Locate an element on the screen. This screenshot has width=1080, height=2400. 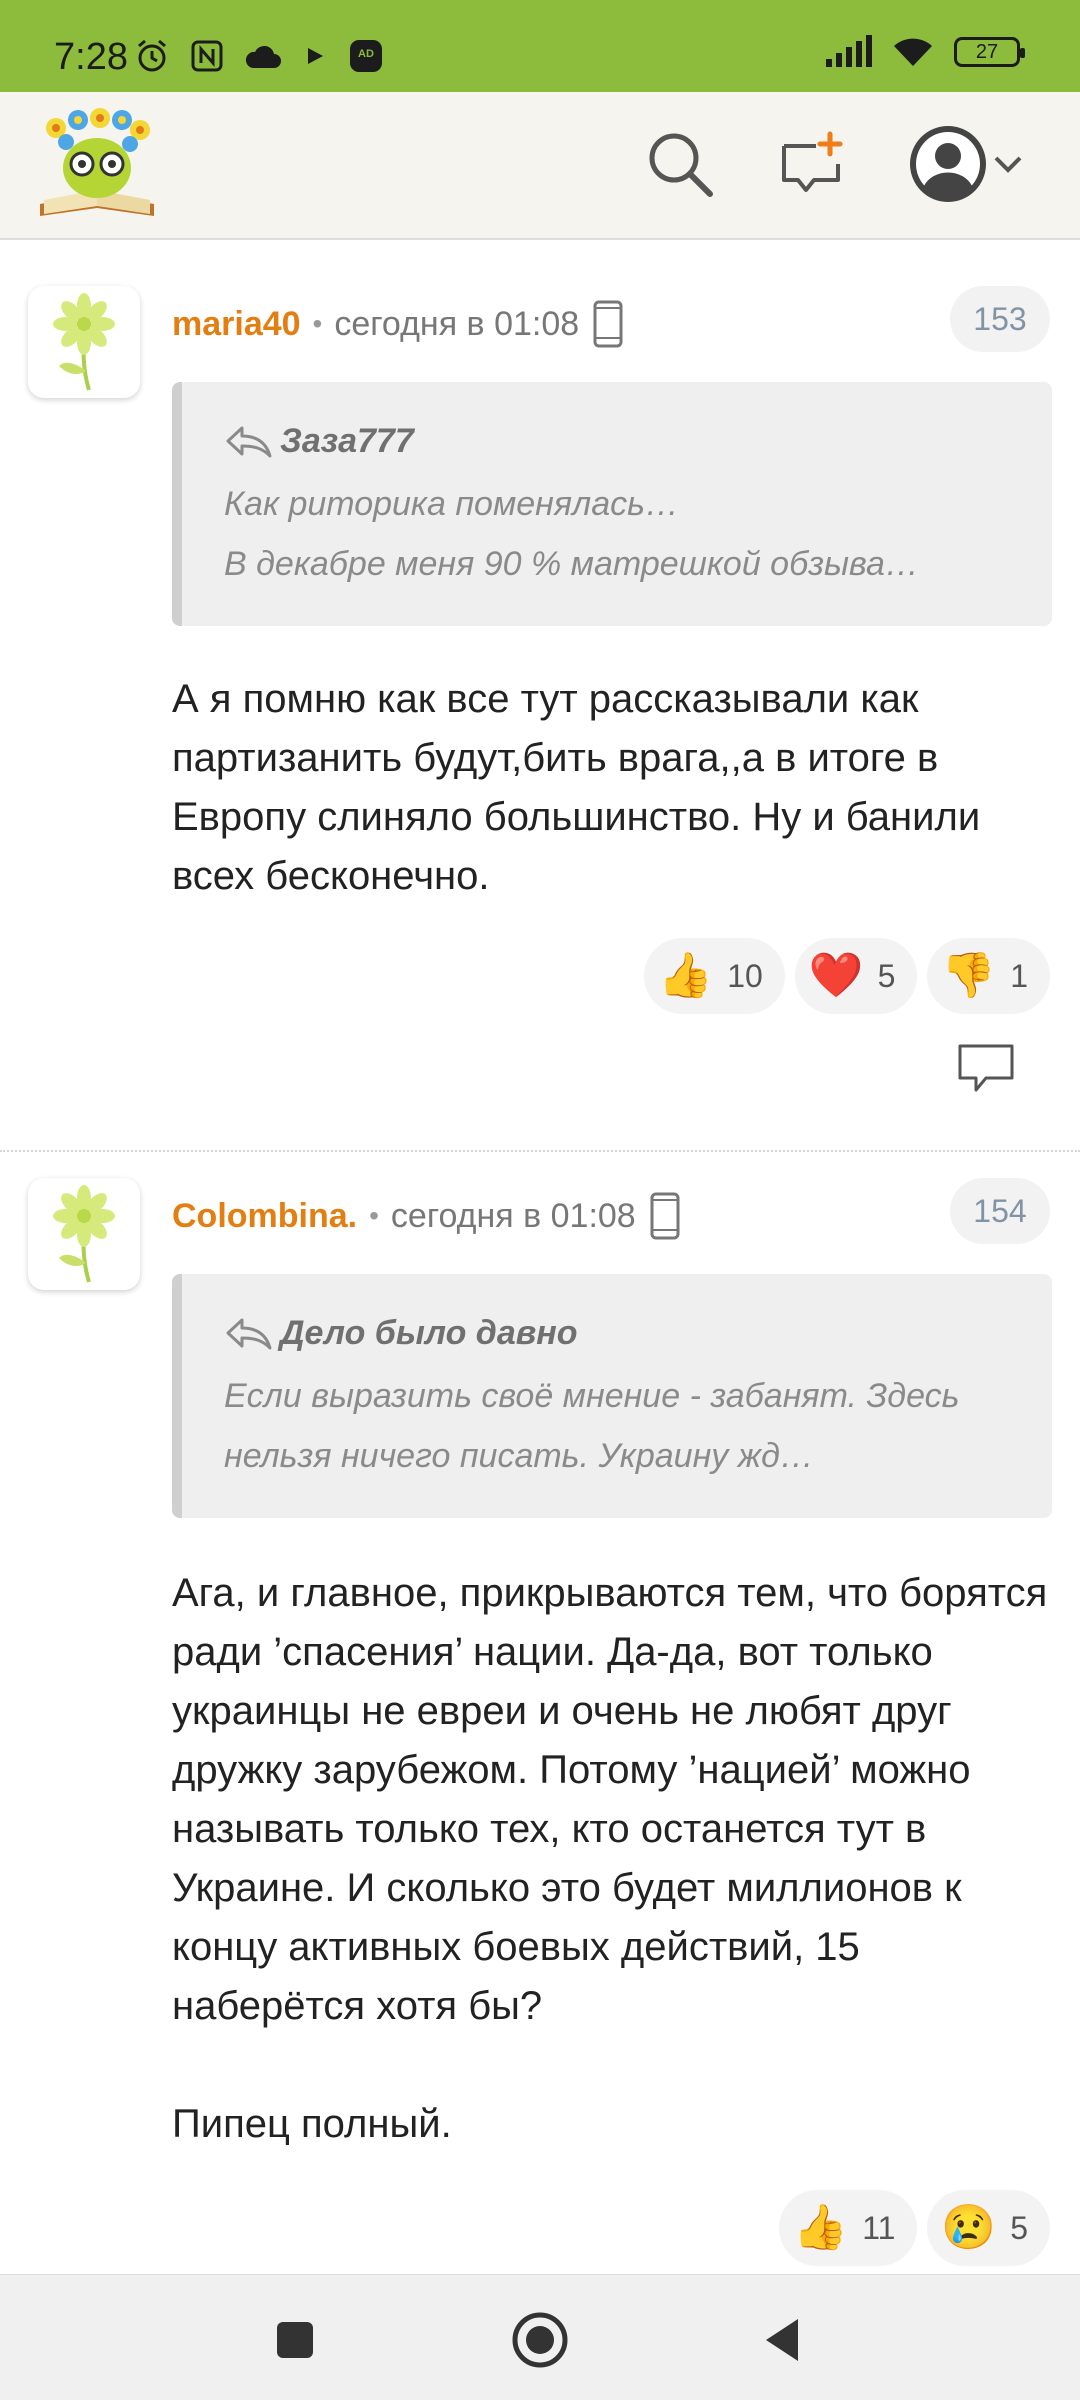
comment-divider is located at coordinates (540, 1151).